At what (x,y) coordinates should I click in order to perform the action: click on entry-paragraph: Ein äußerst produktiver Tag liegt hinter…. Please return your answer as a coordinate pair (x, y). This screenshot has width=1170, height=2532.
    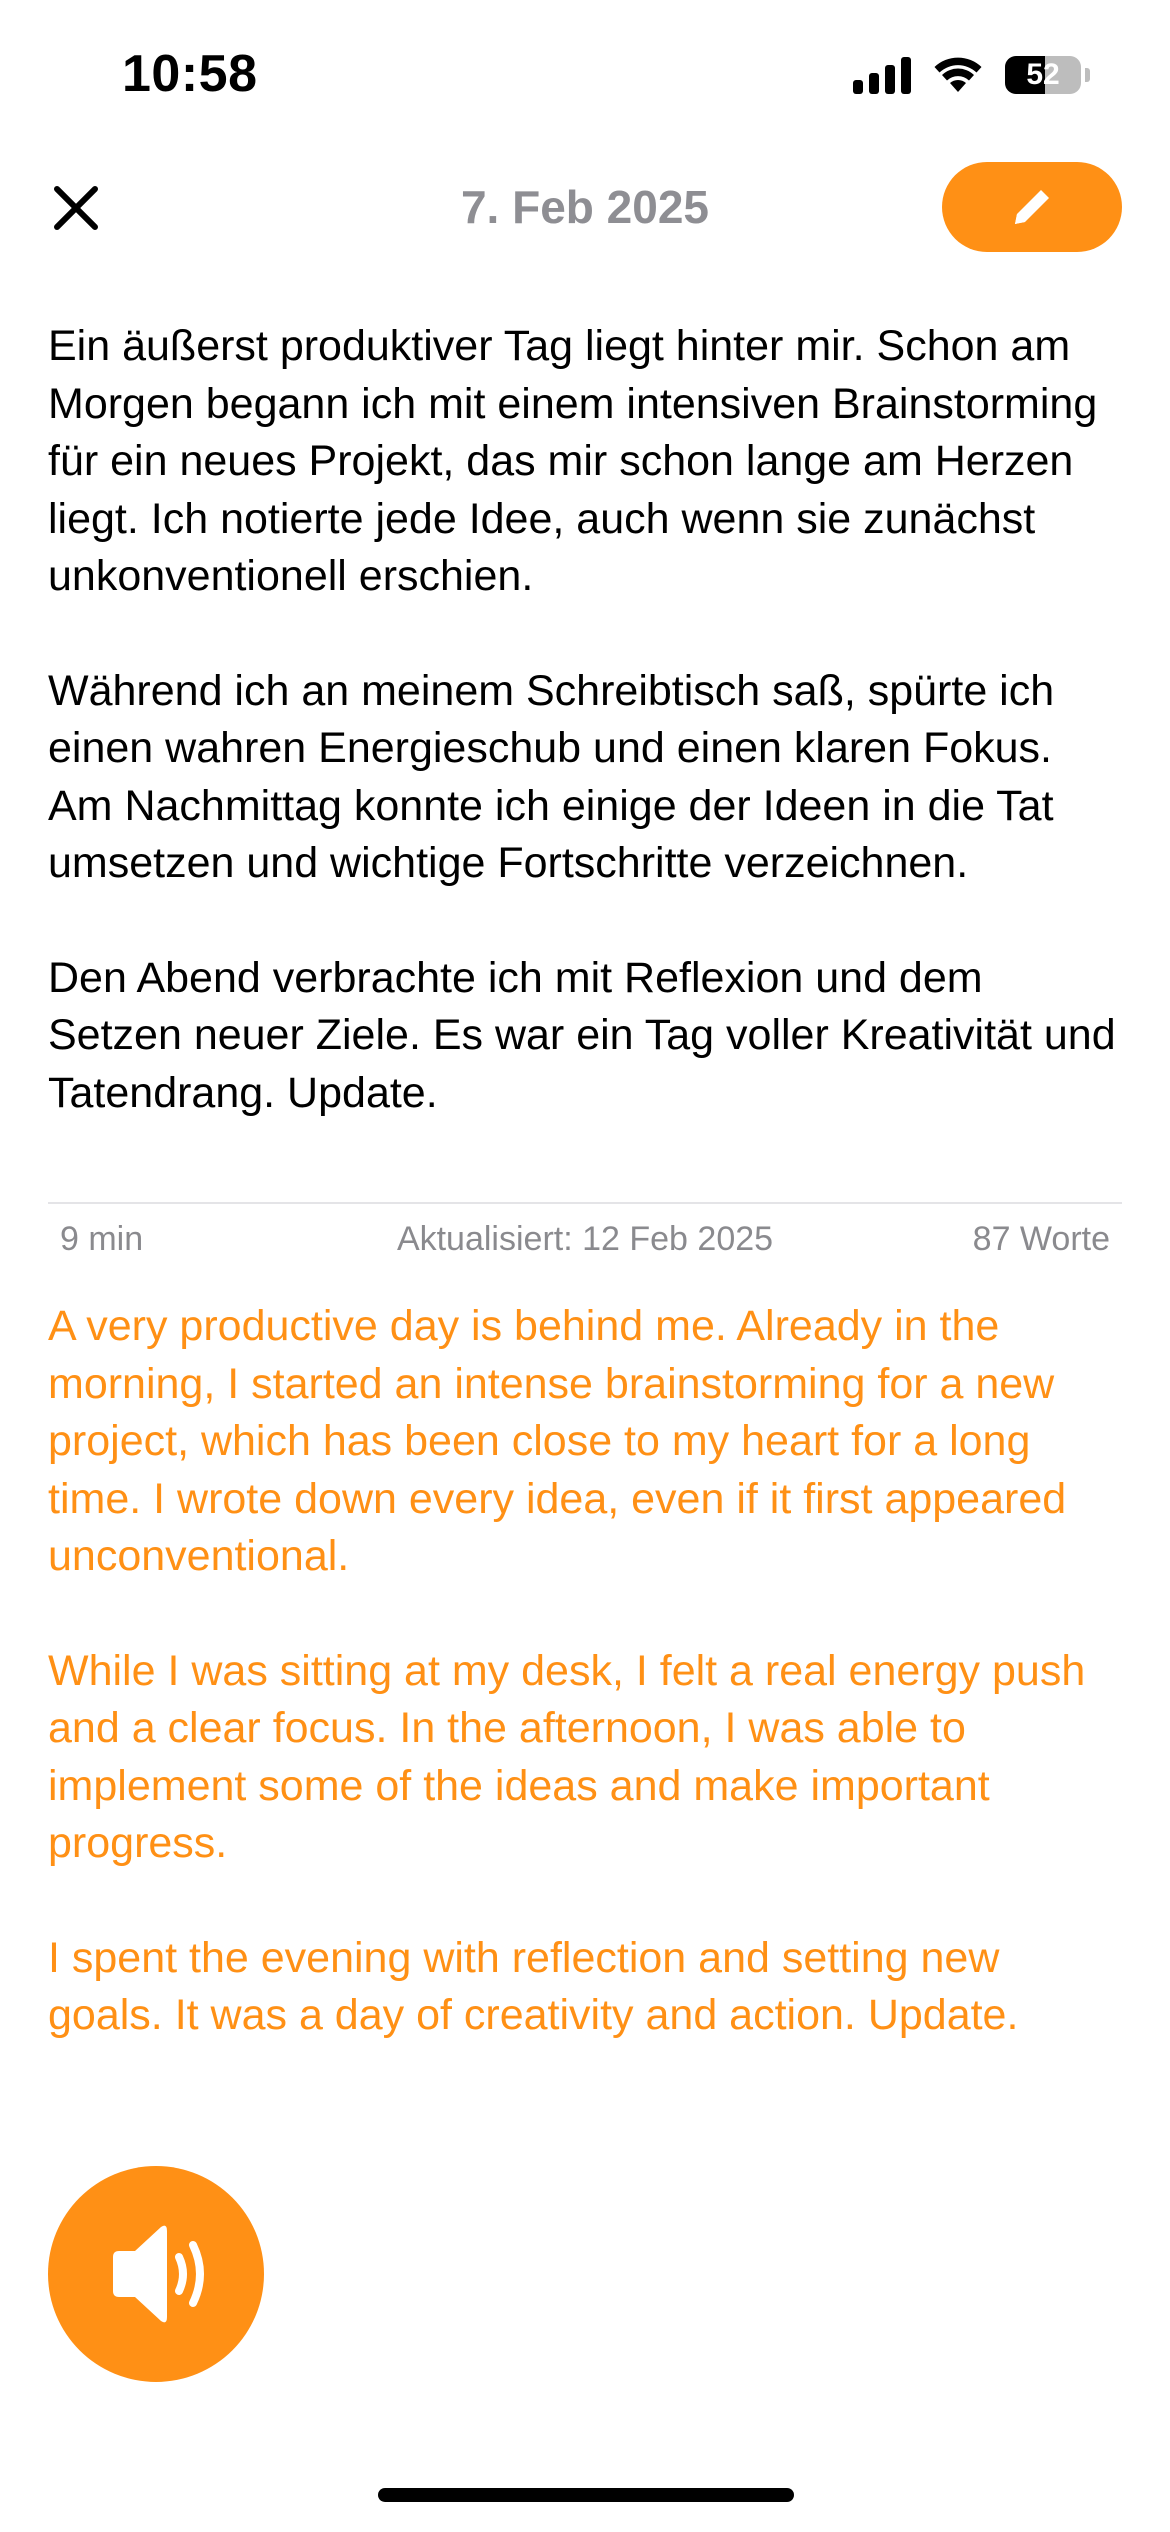
    Looking at the image, I should click on (573, 461).